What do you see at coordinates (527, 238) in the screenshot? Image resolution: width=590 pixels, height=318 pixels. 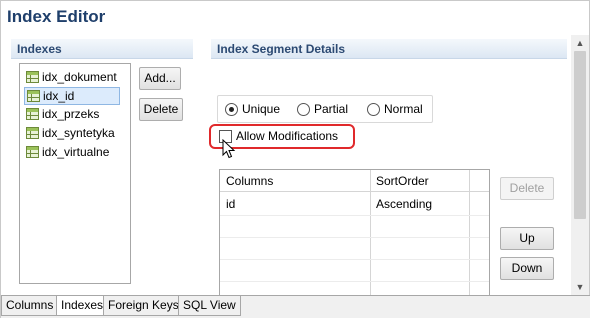 I see `move-up-button: Up` at bounding box center [527, 238].